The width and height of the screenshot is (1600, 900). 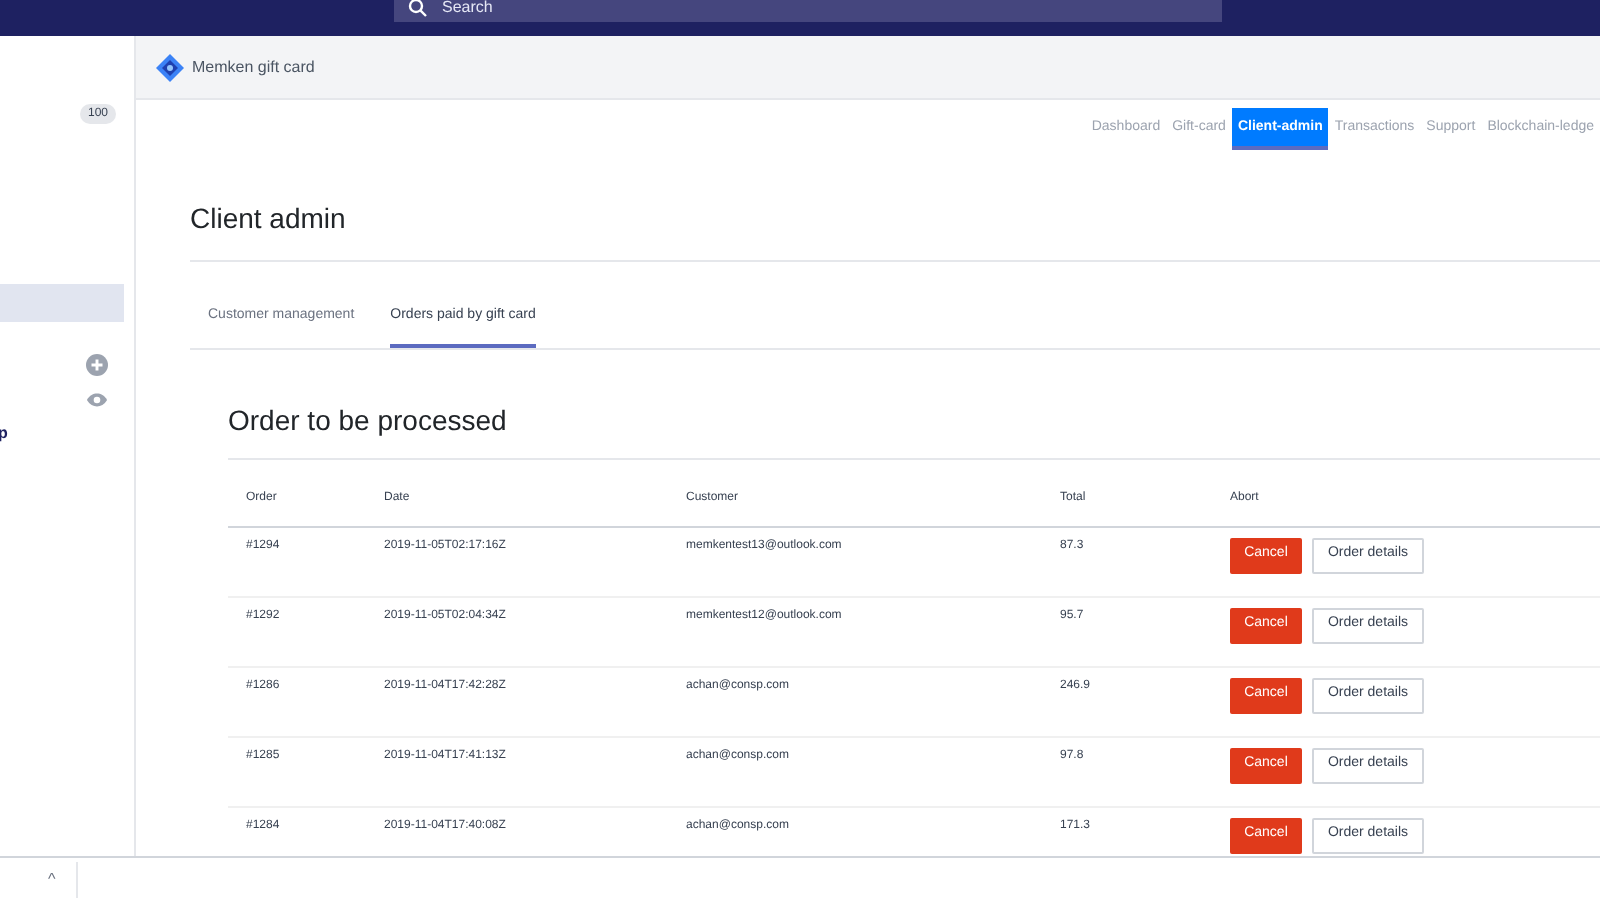 What do you see at coordinates (253, 67) in the screenshot?
I see `app-name: Memken gift card` at bounding box center [253, 67].